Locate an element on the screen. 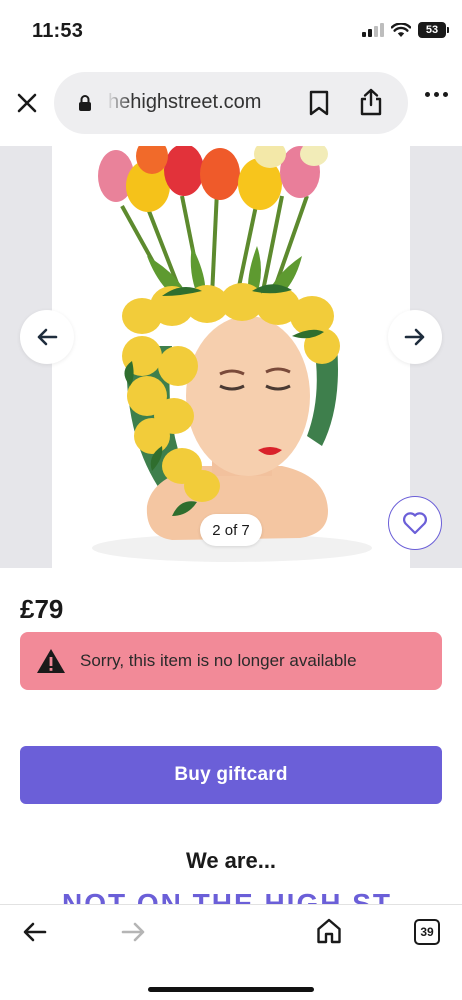  buy-giftcard-button: Buy giftcard is located at coordinates (231, 775).